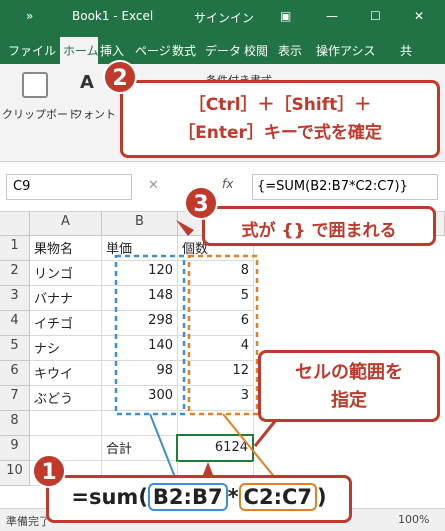 The height and width of the screenshot is (531, 445). Describe the element at coordinates (349, 372) in the screenshot. I see `callout-select-range-line1: セルの範囲を` at that location.